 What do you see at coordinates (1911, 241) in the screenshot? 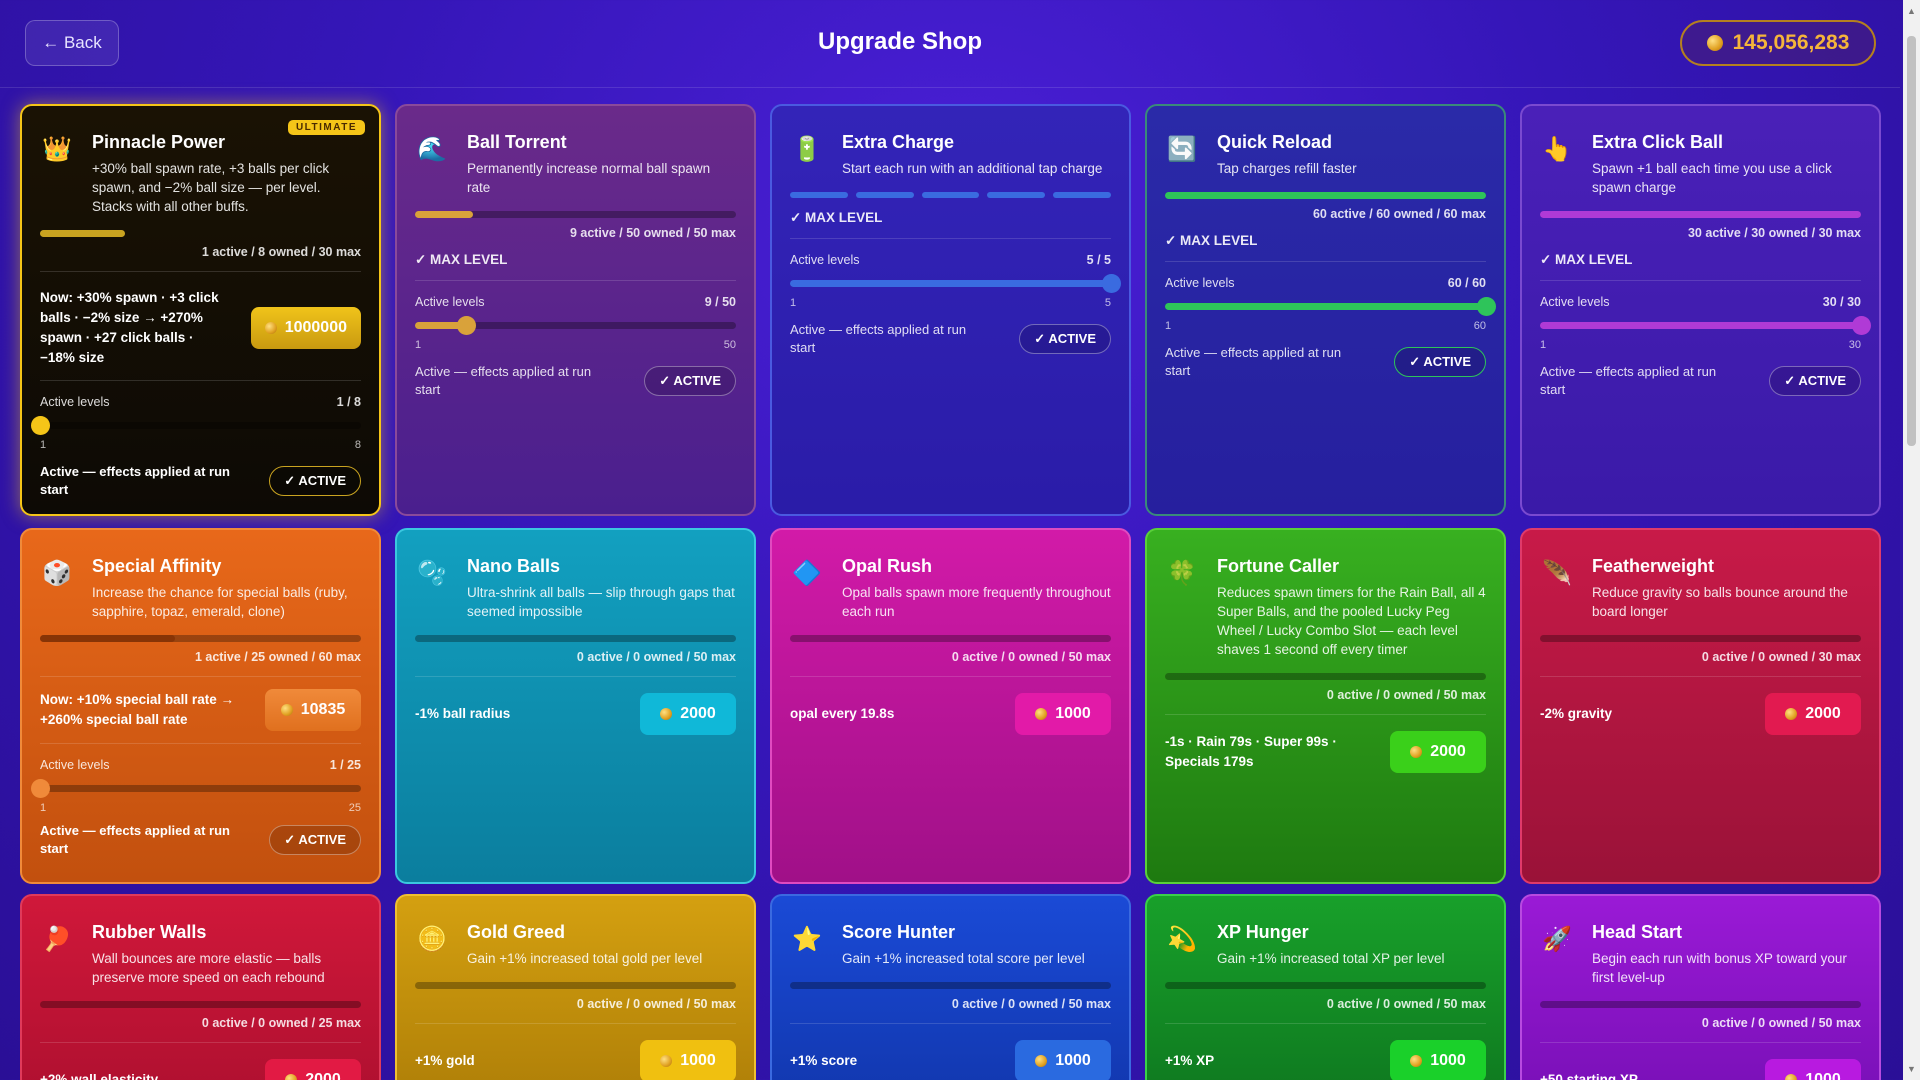
I see `scroll-thumb` at bounding box center [1911, 241].